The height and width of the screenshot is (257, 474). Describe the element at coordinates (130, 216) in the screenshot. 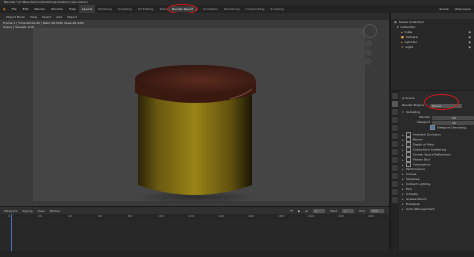

I see `timeline-tick-label: 80` at that location.